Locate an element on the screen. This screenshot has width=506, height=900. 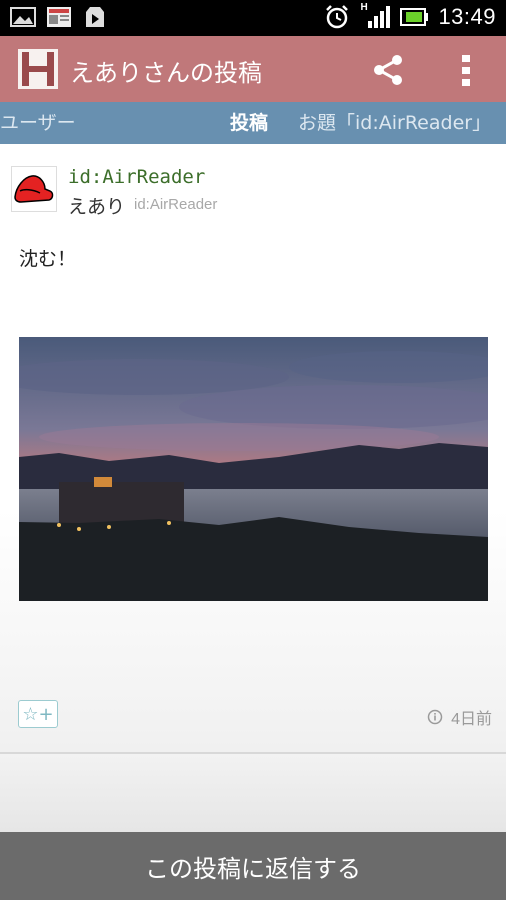
tab-topic: お題「id:AirReader」 is located at coordinates (394, 123).